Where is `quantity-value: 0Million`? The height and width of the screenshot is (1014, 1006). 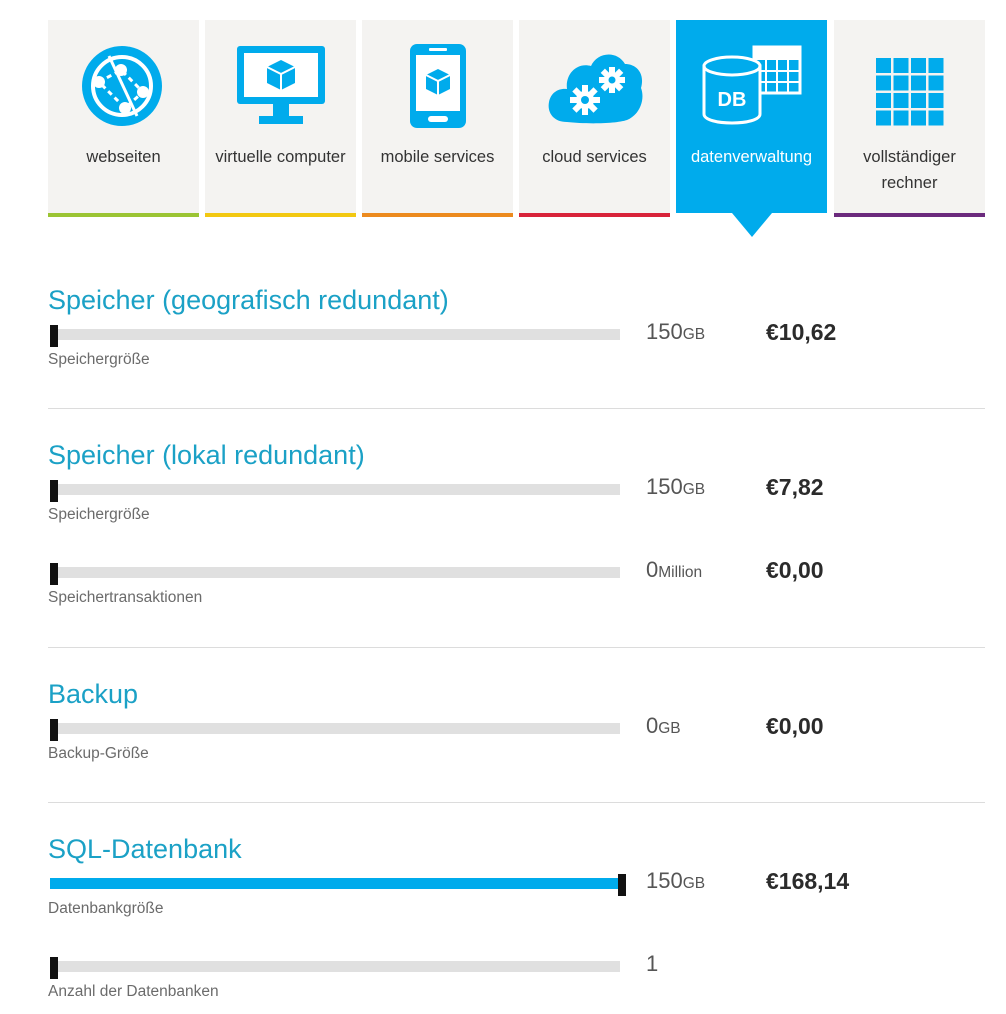 quantity-value: 0Million is located at coordinates (674, 571).